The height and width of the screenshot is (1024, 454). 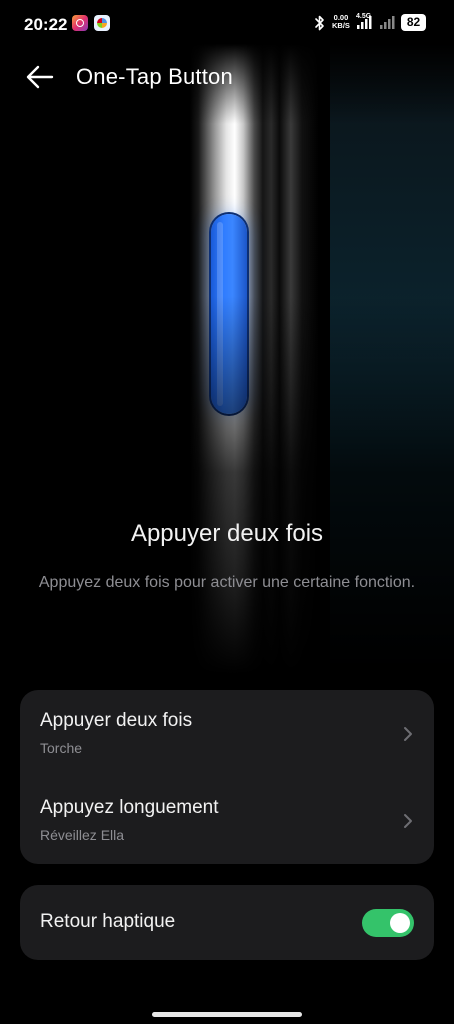 I want to click on setting-row-long-press: Appuyez longuement Réveillez Ella, so click(x=227, y=820).